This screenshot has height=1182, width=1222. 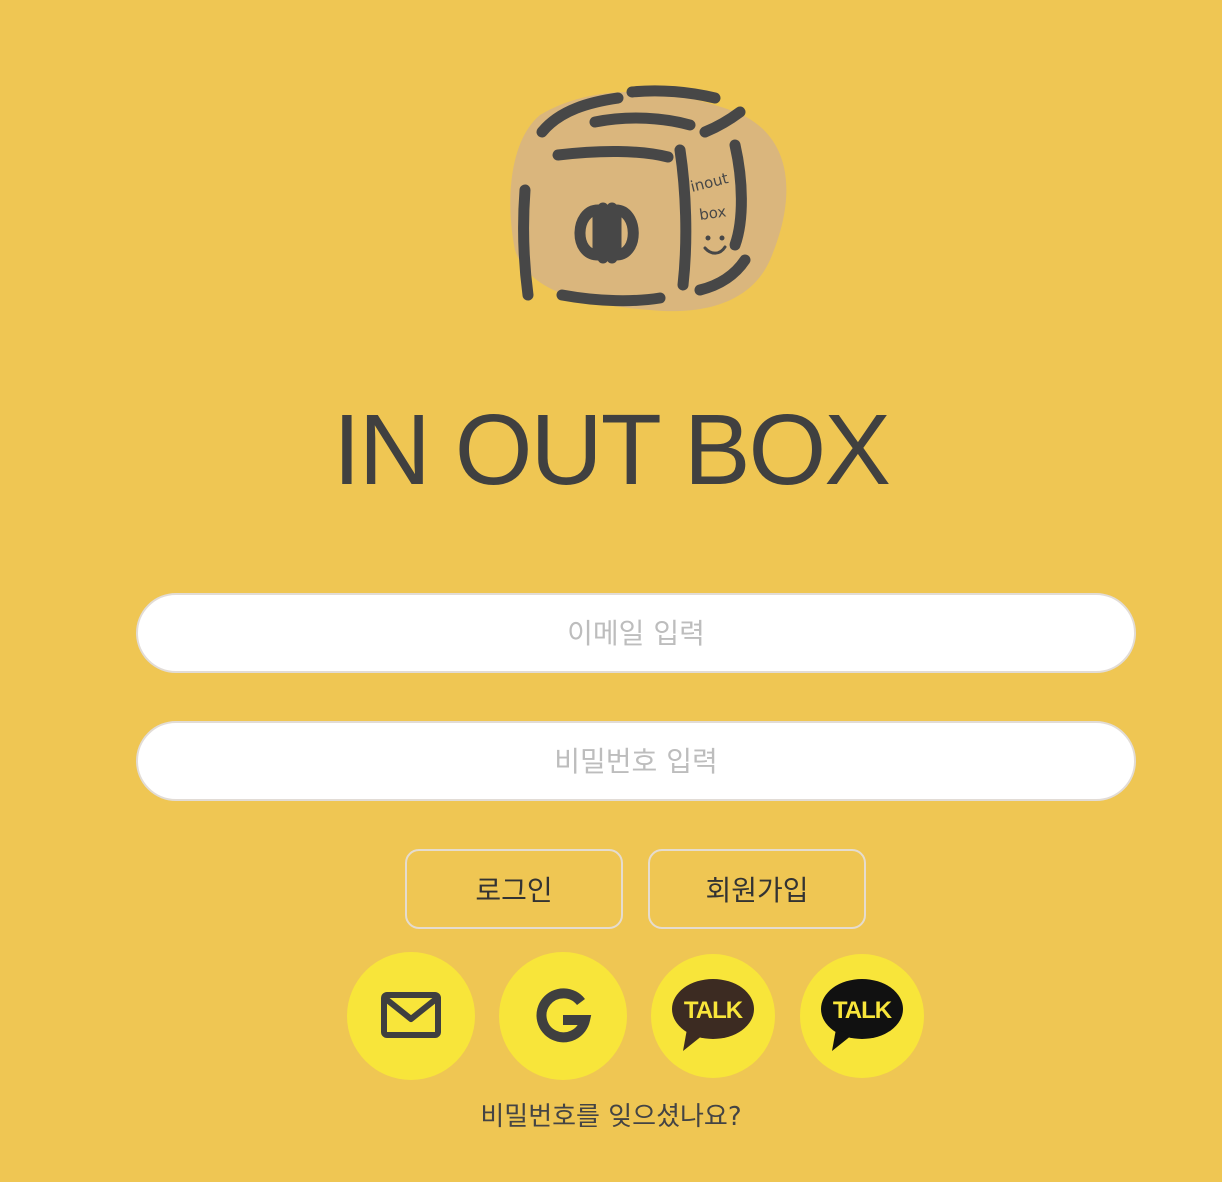 What do you see at coordinates (645, 200) in the screenshot?
I see `box-logo: inout box` at bounding box center [645, 200].